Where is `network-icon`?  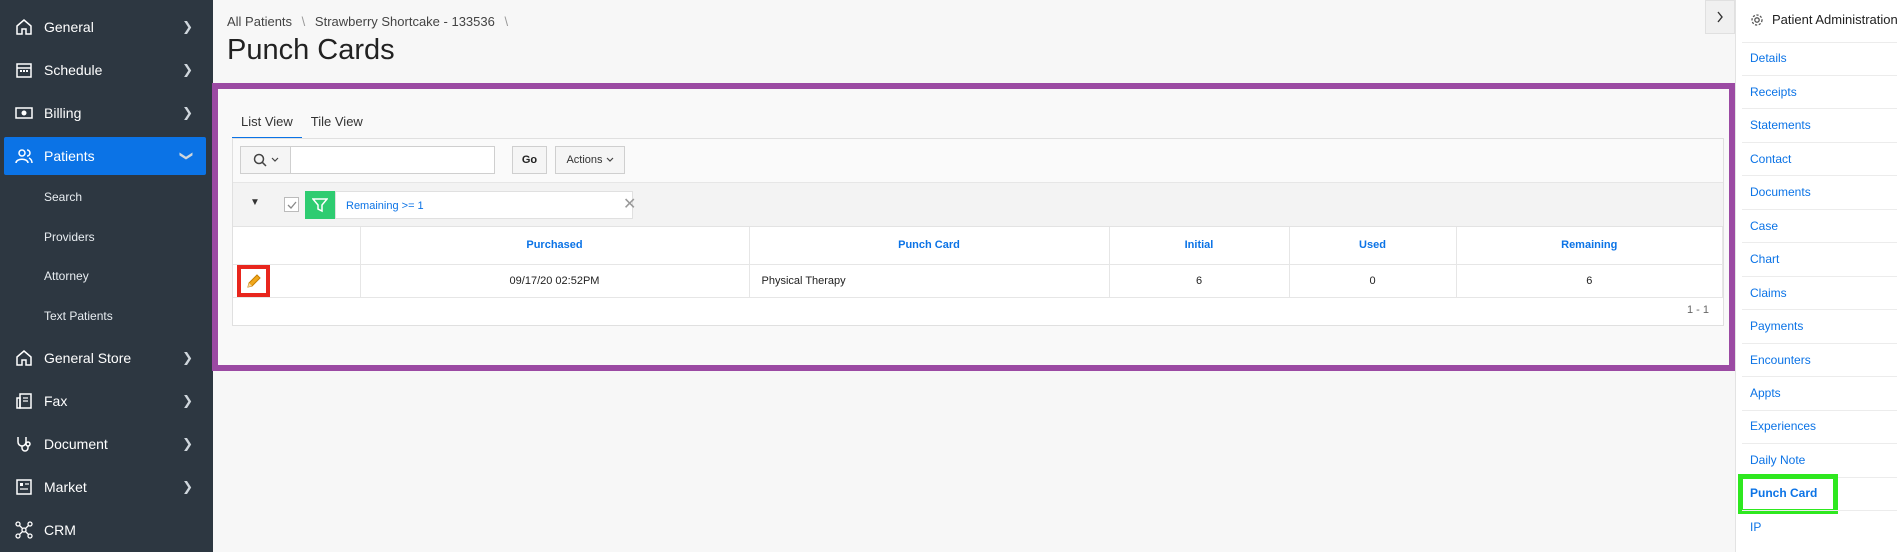 network-icon is located at coordinates (24, 530).